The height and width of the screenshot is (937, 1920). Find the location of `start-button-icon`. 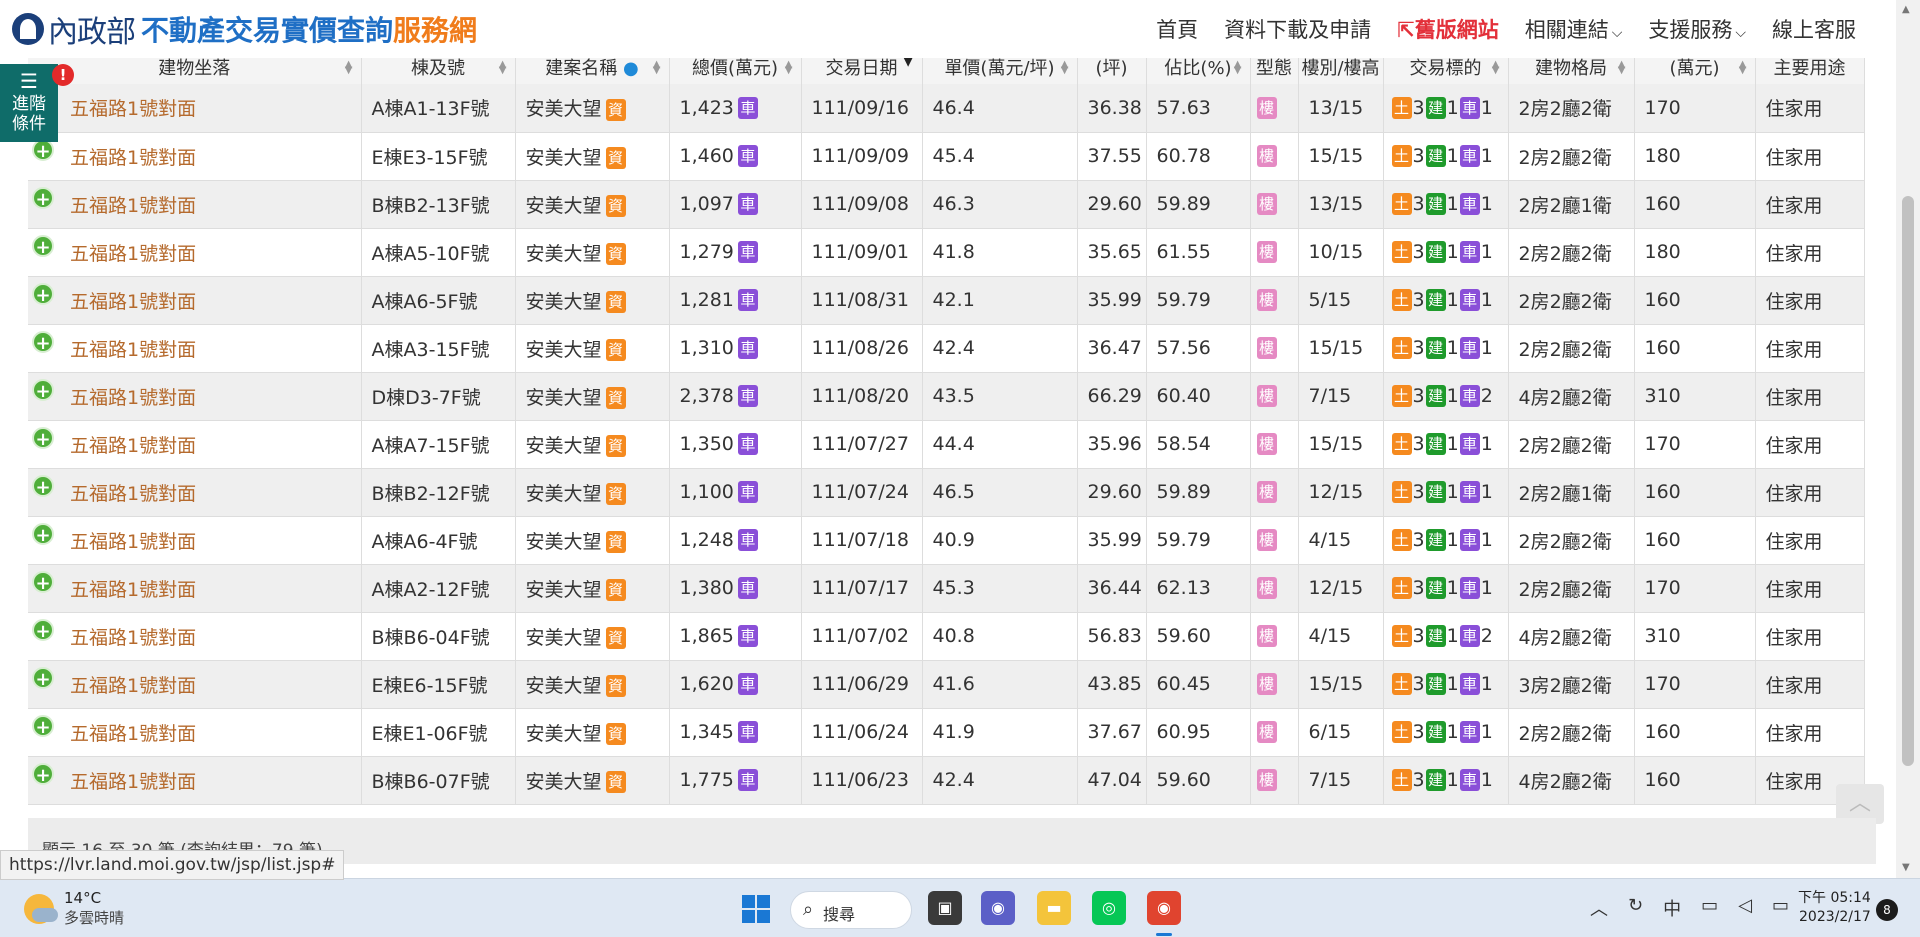

start-button-icon is located at coordinates (756, 909).